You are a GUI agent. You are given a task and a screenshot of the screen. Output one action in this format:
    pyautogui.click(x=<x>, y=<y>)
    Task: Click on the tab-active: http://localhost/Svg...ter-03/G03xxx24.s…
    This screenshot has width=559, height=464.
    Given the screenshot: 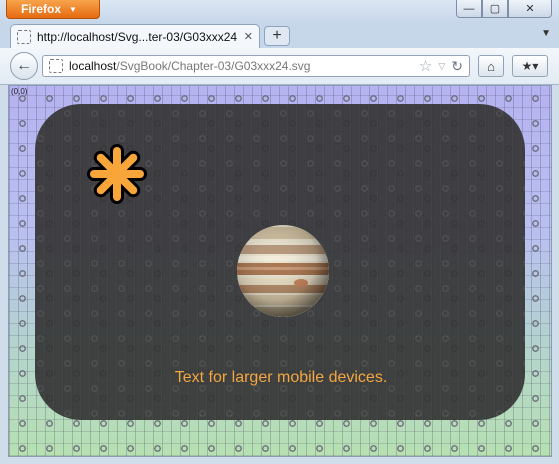 What is the action you would take?
    pyautogui.click(x=135, y=36)
    